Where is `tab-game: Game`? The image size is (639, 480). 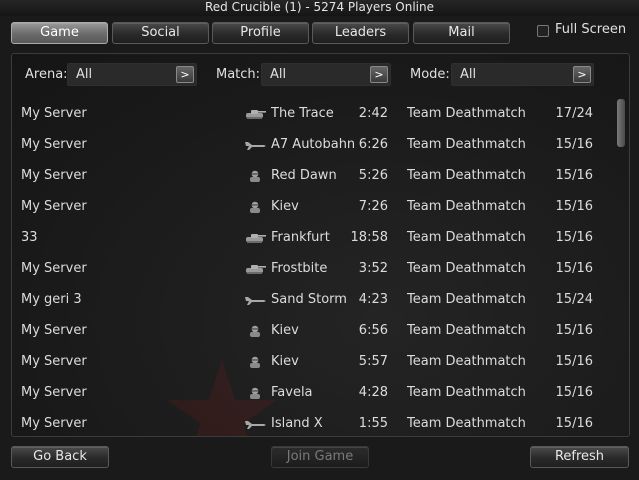
tab-game: Game is located at coordinates (59, 33).